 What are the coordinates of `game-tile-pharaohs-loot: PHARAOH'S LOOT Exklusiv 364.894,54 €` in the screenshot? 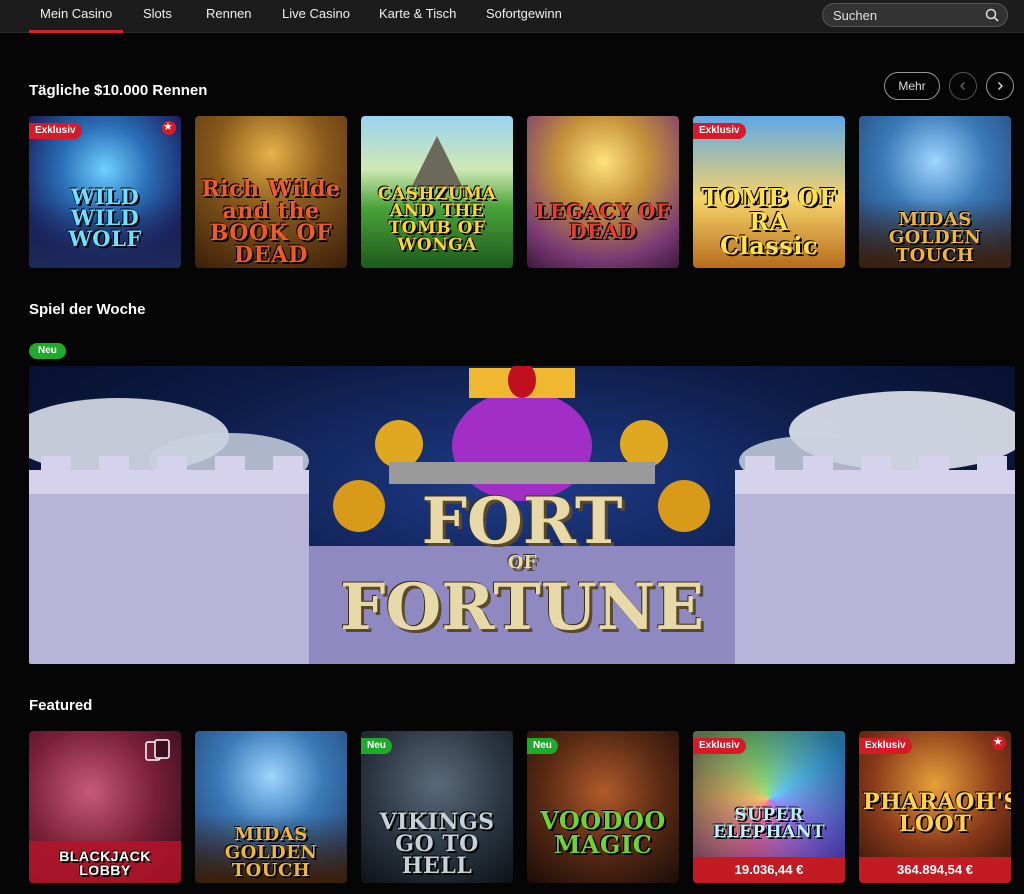 It's located at (935, 807).